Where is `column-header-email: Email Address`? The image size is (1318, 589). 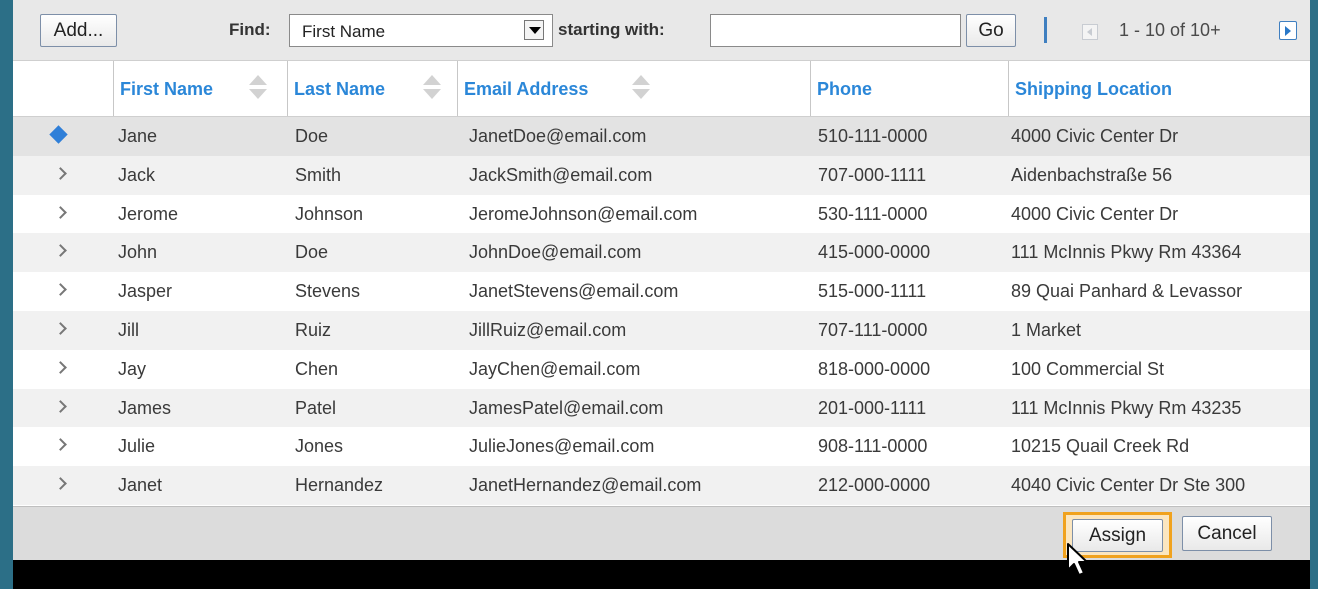
column-header-email: Email Address is located at coordinates (633, 88).